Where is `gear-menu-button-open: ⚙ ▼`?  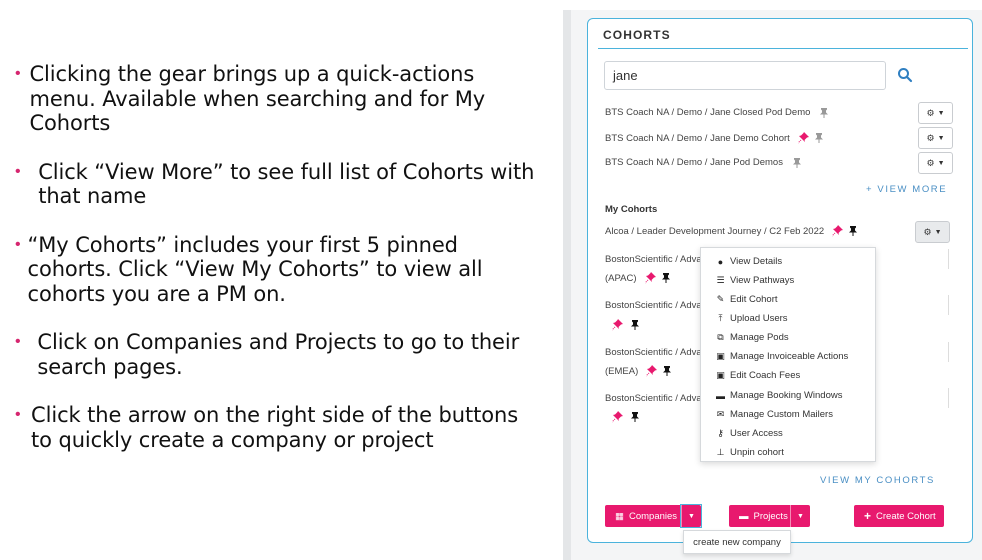
gear-menu-button-open: ⚙ ▼ is located at coordinates (932, 232).